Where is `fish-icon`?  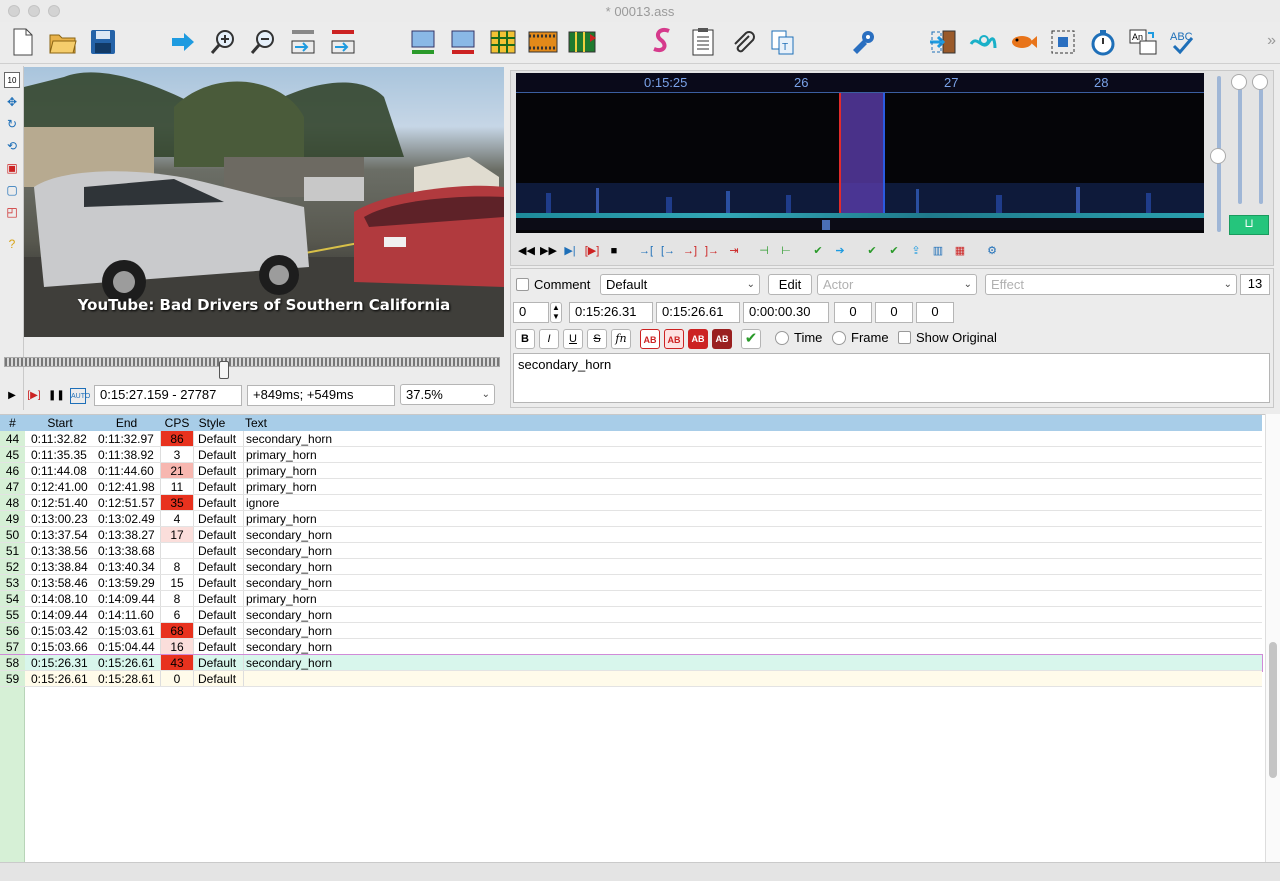
fish-icon is located at coordinates (1023, 42).